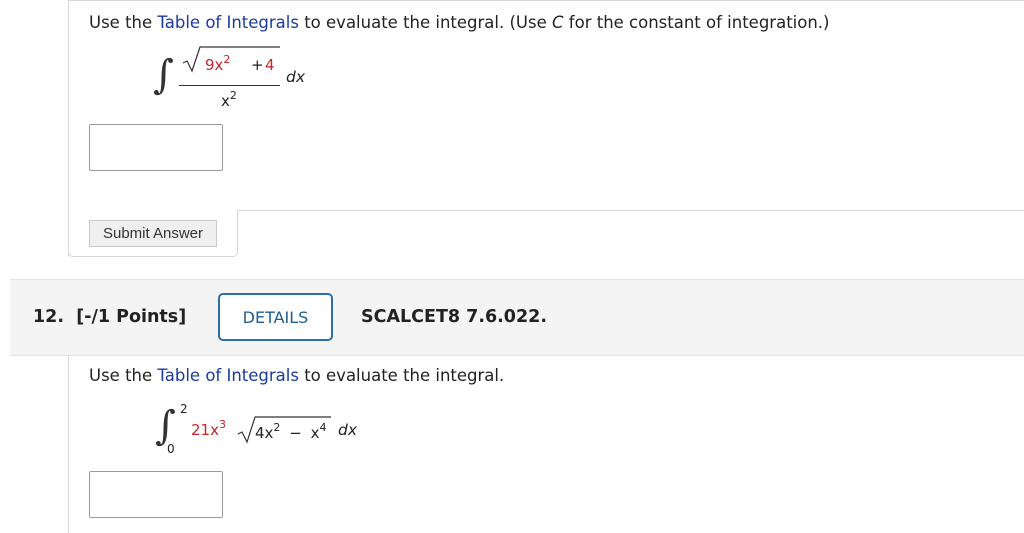 Image resolution: width=1024 pixels, height=533 pixels. I want to click on radicand: 4x2 − x4, so click(291, 431).